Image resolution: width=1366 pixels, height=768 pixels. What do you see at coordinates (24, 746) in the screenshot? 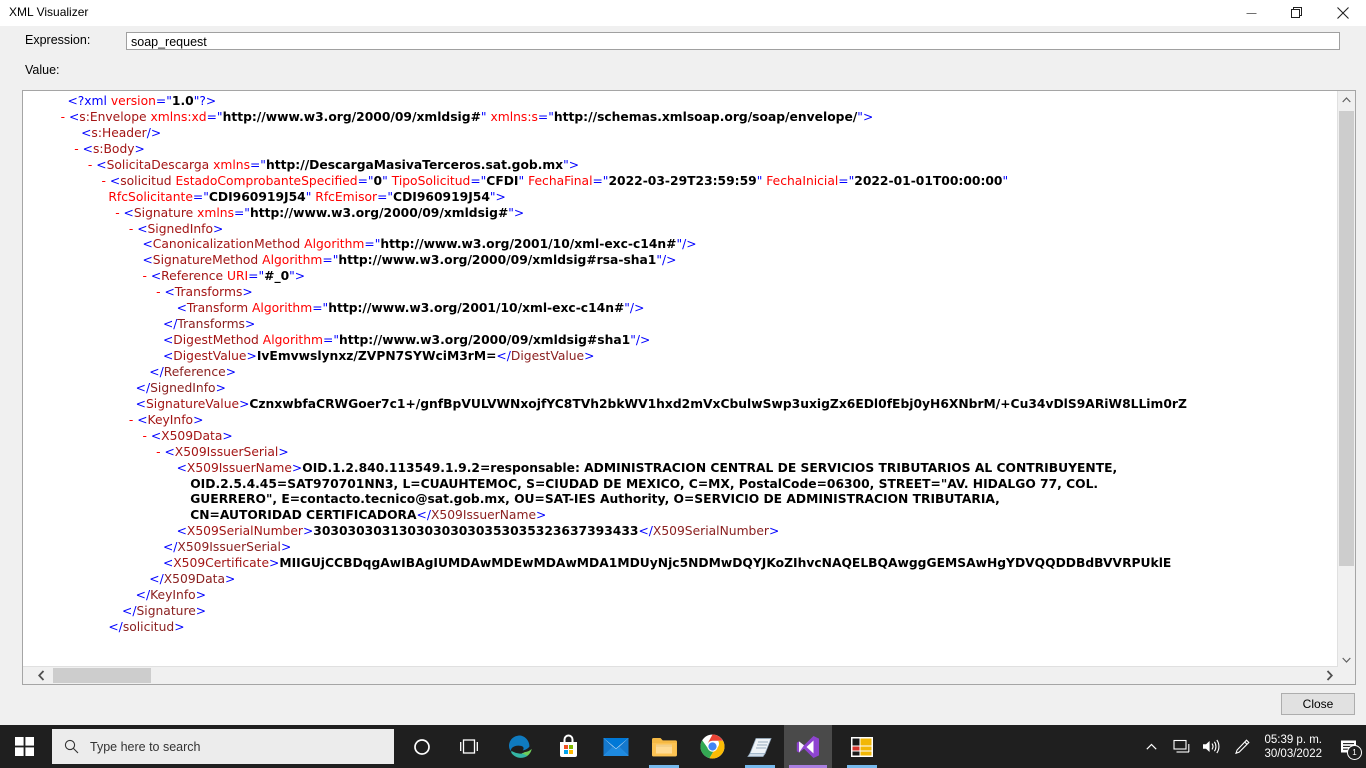
I see `start-button` at bounding box center [24, 746].